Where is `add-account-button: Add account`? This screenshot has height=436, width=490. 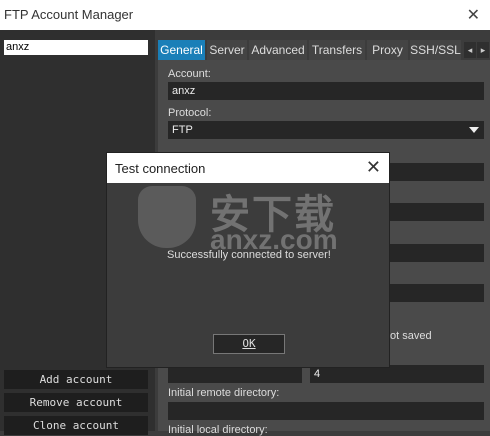 add-account-button: Add account is located at coordinates (76, 379).